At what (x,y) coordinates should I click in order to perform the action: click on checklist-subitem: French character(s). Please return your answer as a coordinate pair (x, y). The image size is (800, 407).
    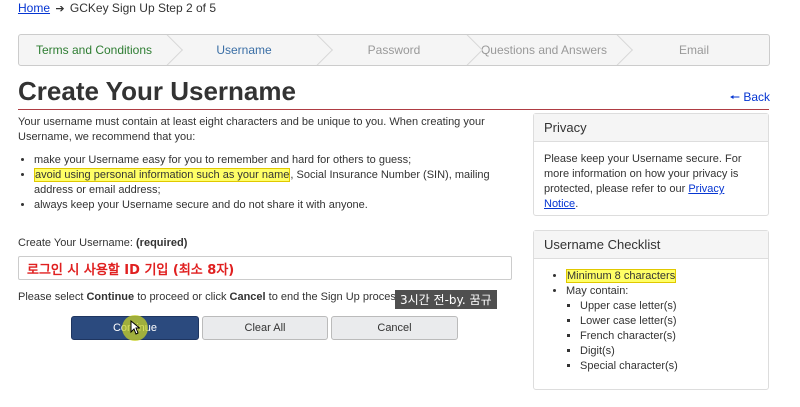
    Looking at the image, I should click on (669, 336).